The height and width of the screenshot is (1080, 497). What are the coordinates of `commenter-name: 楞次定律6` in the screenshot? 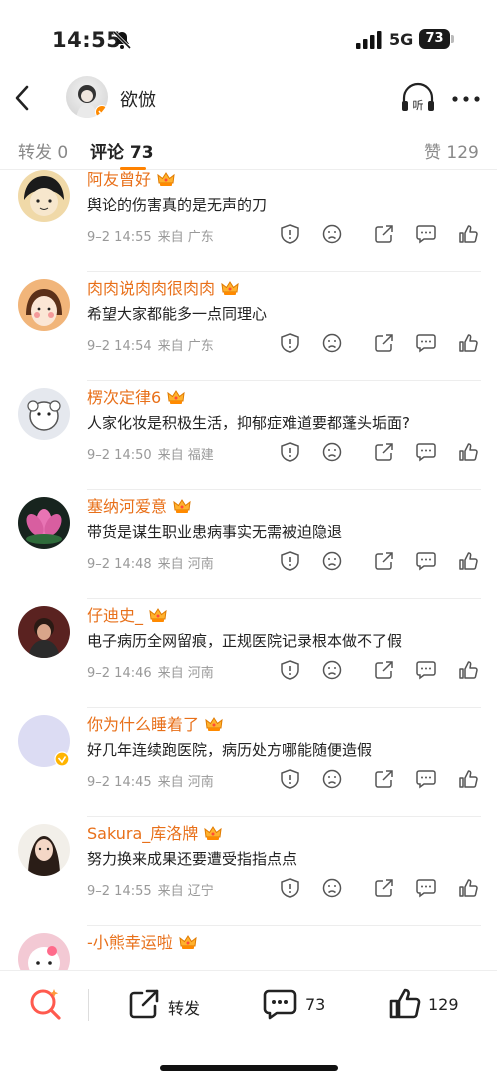 It's located at (136, 396).